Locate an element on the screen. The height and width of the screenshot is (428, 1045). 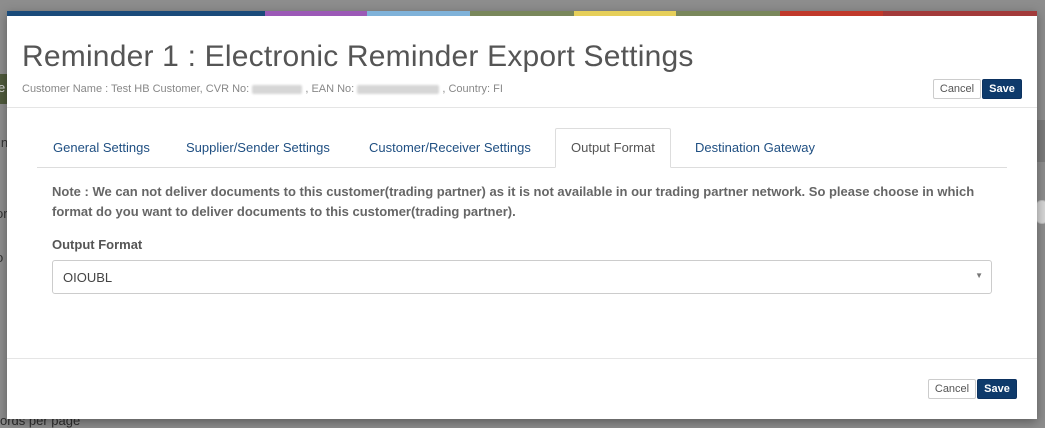
modal-footer: Cancel Save is located at coordinates (522, 388).